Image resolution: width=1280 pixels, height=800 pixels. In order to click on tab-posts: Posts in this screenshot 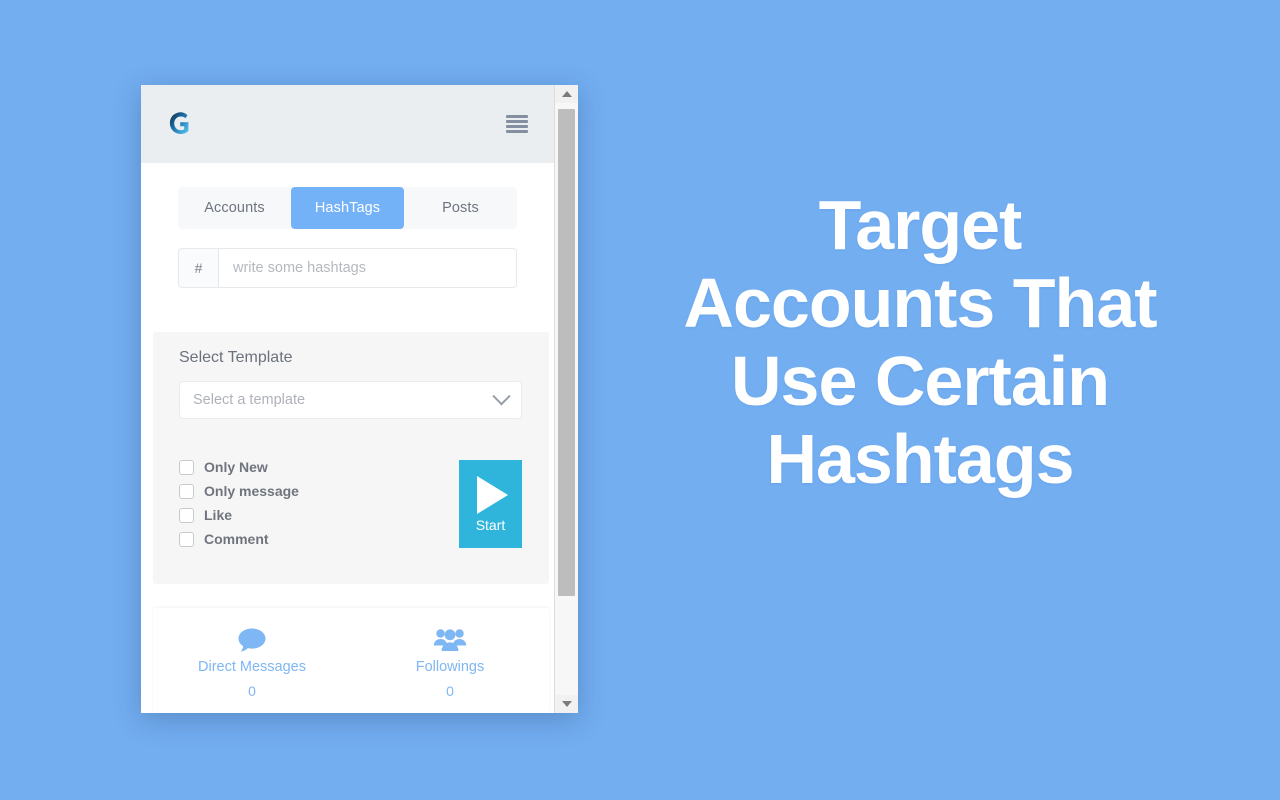, I will do `click(460, 208)`.